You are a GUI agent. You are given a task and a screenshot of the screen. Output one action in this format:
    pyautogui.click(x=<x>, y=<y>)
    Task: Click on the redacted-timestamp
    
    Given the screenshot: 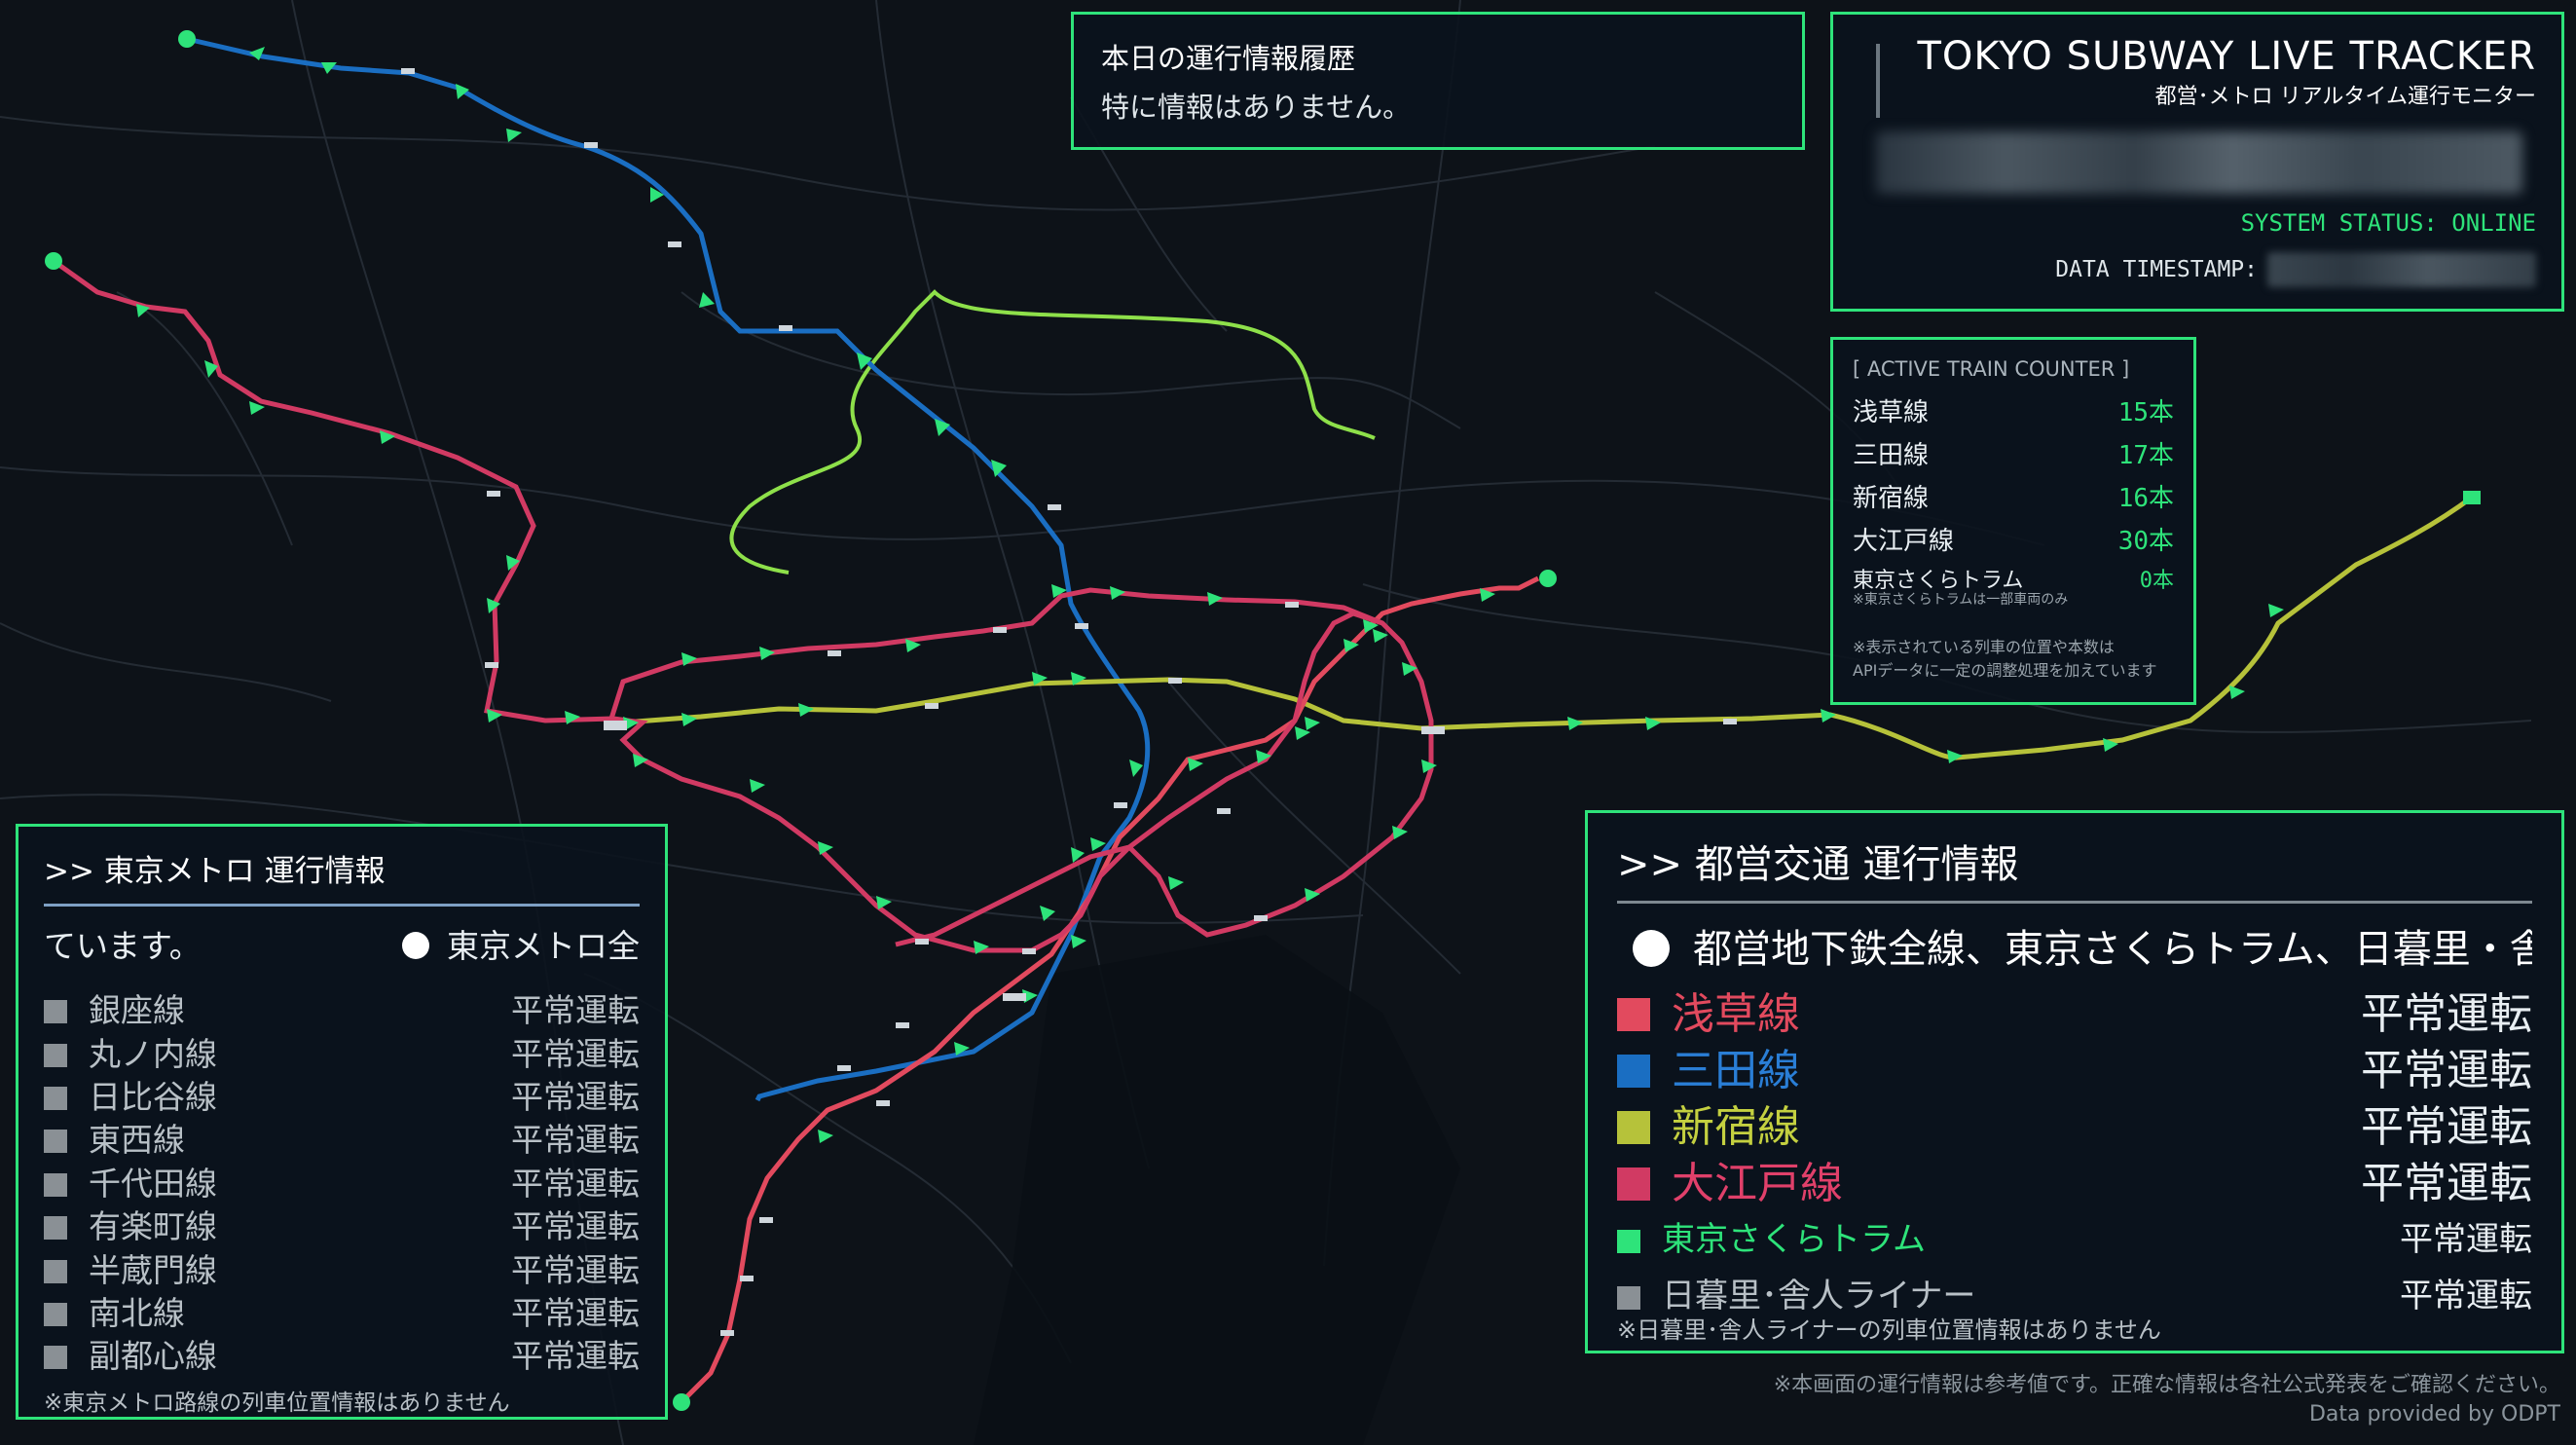 What is the action you would take?
    pyautogui.click(x=2401, y=269)
    